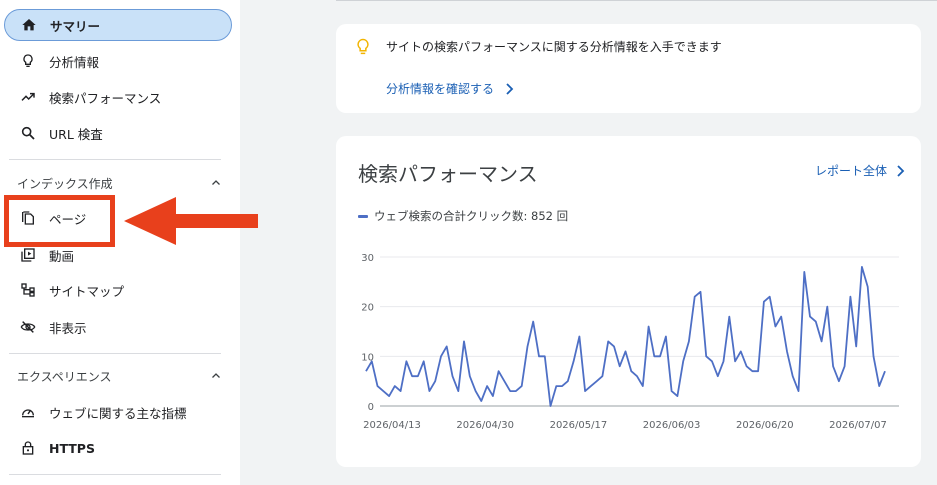 The image size is (937, 485). Describe the element at coordinates (392, 425) in the screenshot. I see `x-tick-label: 2026/04/13` at that location.